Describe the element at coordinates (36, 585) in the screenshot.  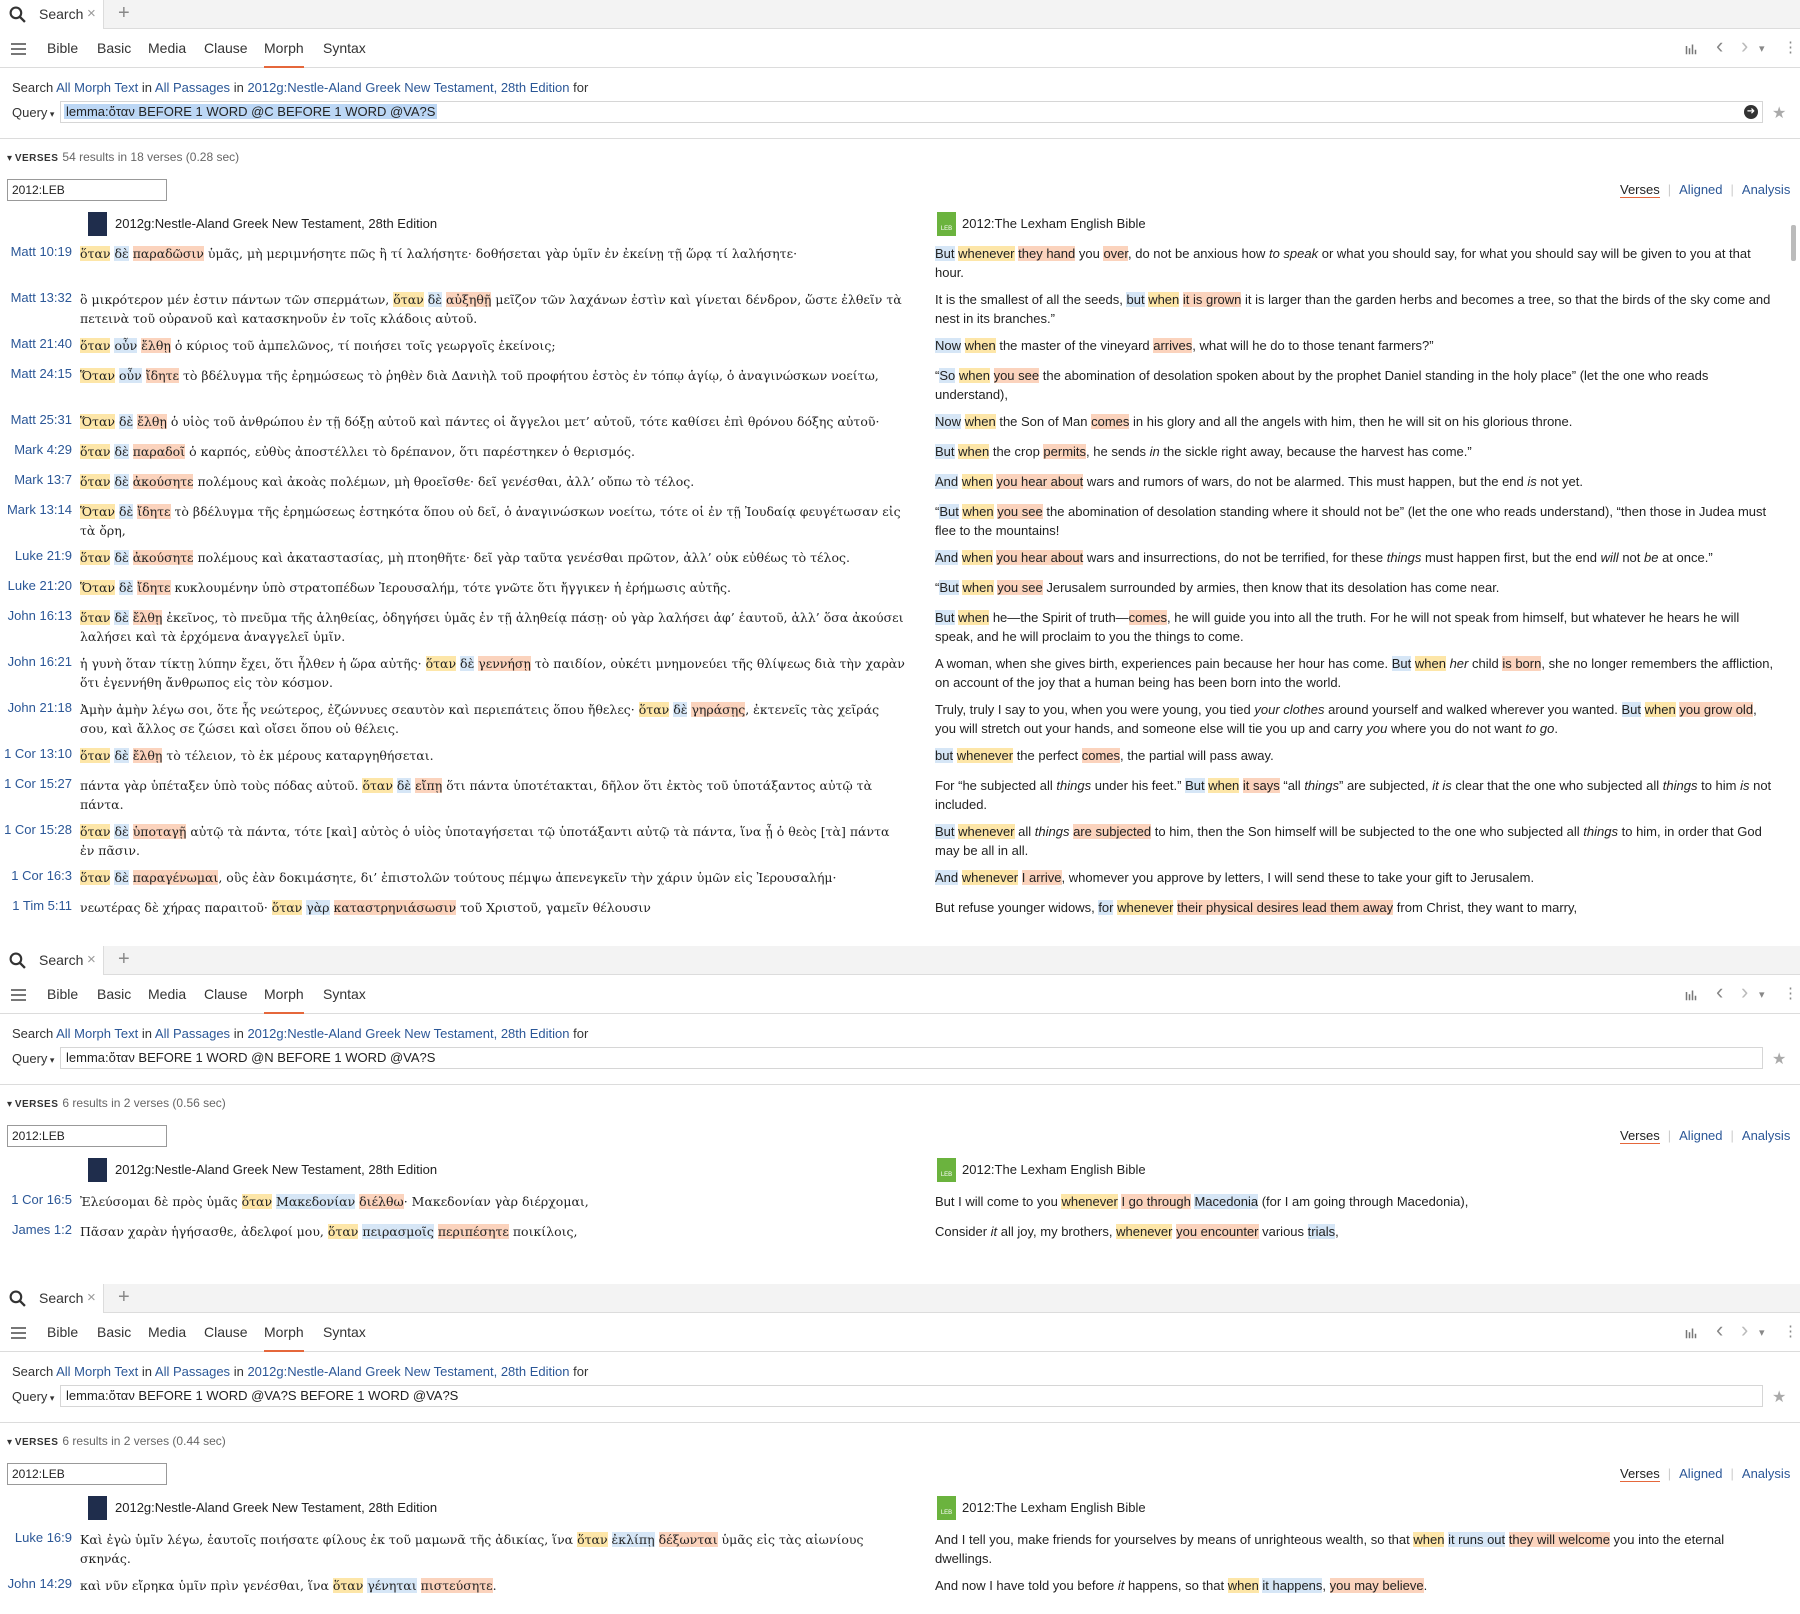
I see `verse-reference-link: Luke 21:20` at that location.